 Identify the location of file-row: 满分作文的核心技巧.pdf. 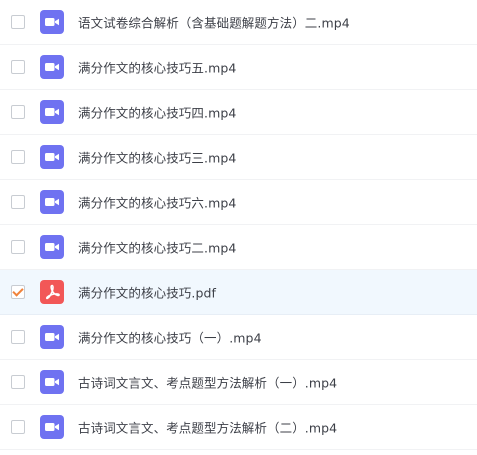
(238, 292).